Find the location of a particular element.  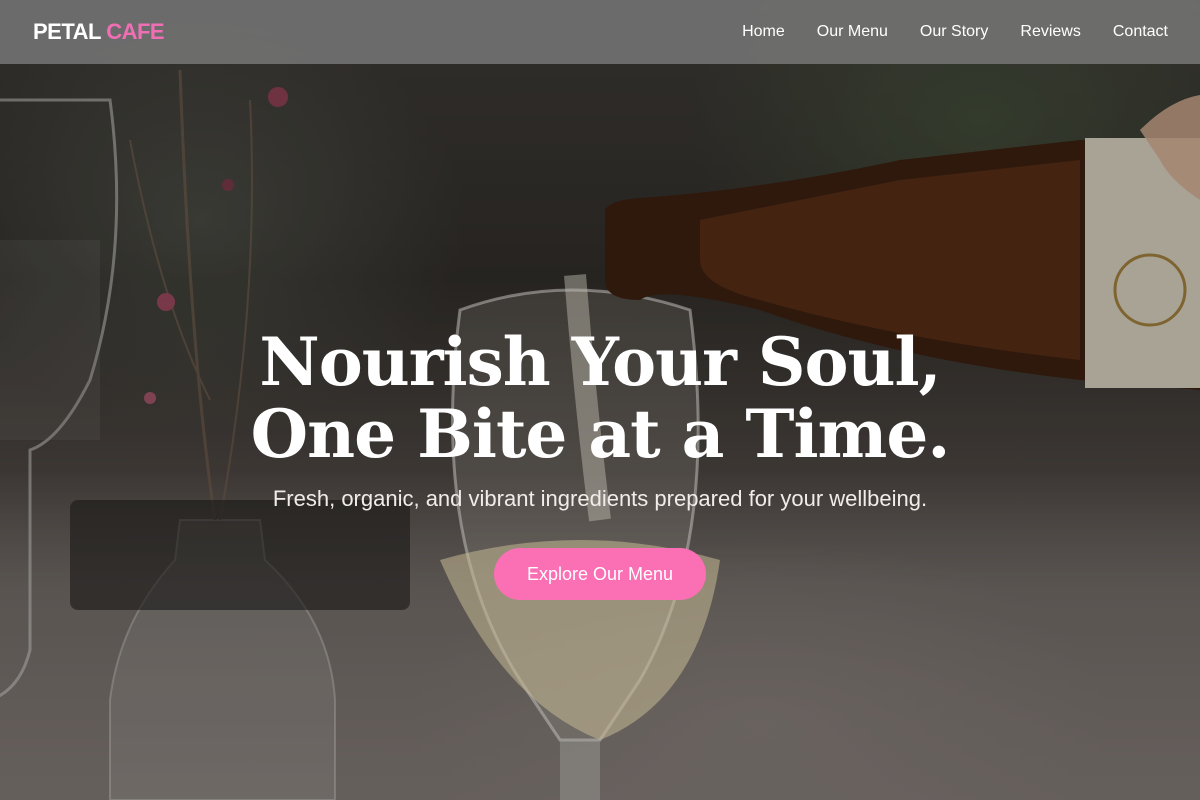

logo-main-text: PETAL is located at coordinates (67, 31).